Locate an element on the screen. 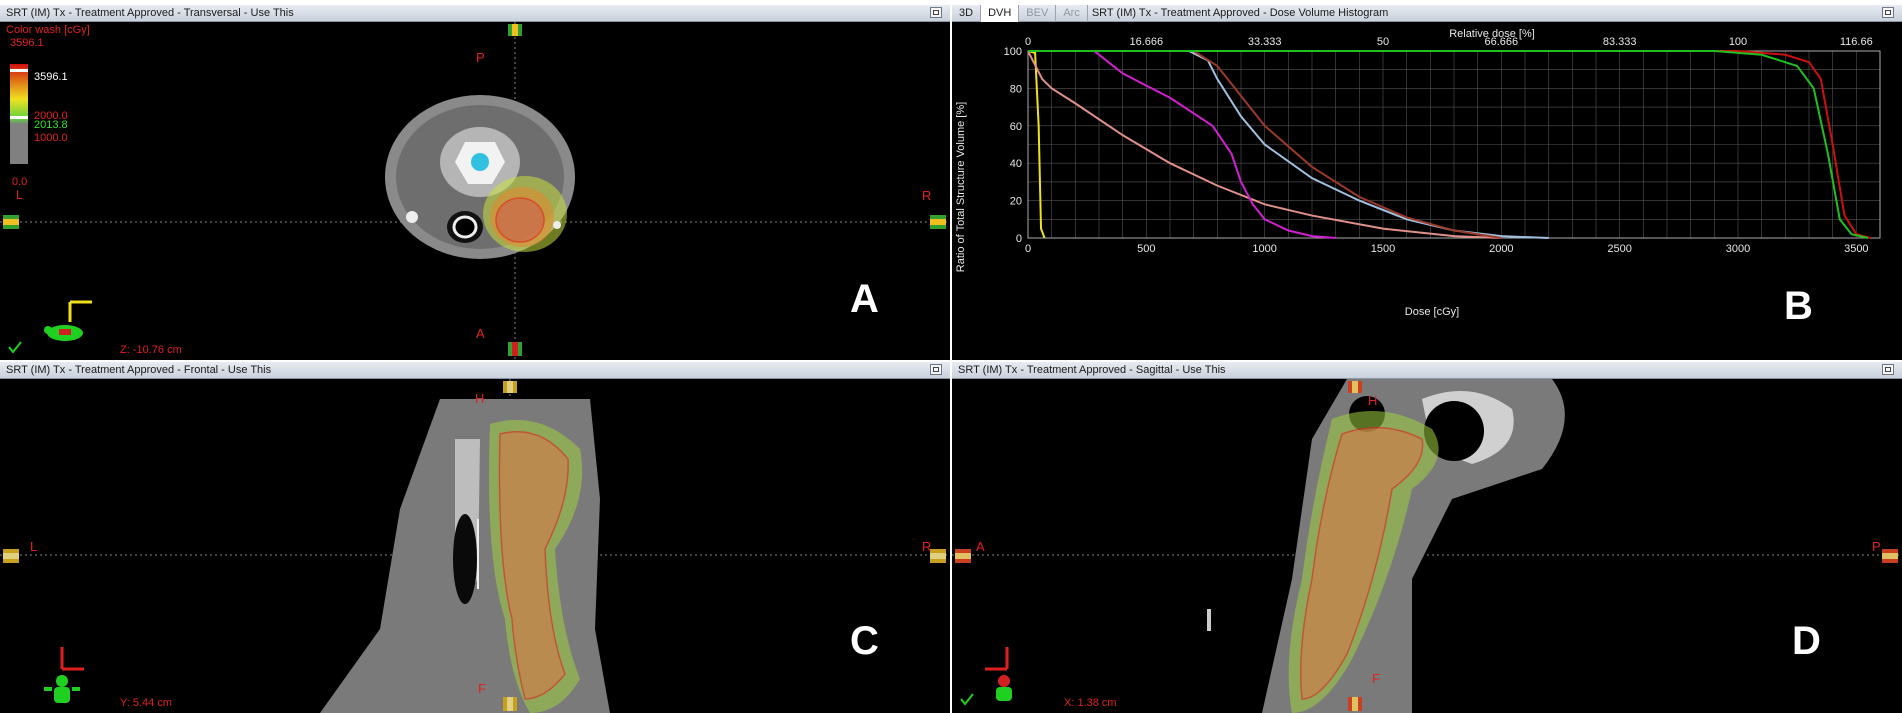 The image size is (1902, 713). panel-letter-b: B is located at coordinates (1798, 306).